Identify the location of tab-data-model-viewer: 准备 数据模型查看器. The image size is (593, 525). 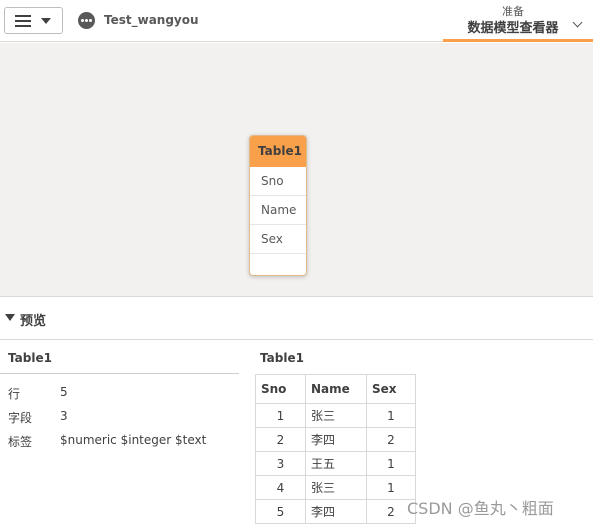
(518, 21).